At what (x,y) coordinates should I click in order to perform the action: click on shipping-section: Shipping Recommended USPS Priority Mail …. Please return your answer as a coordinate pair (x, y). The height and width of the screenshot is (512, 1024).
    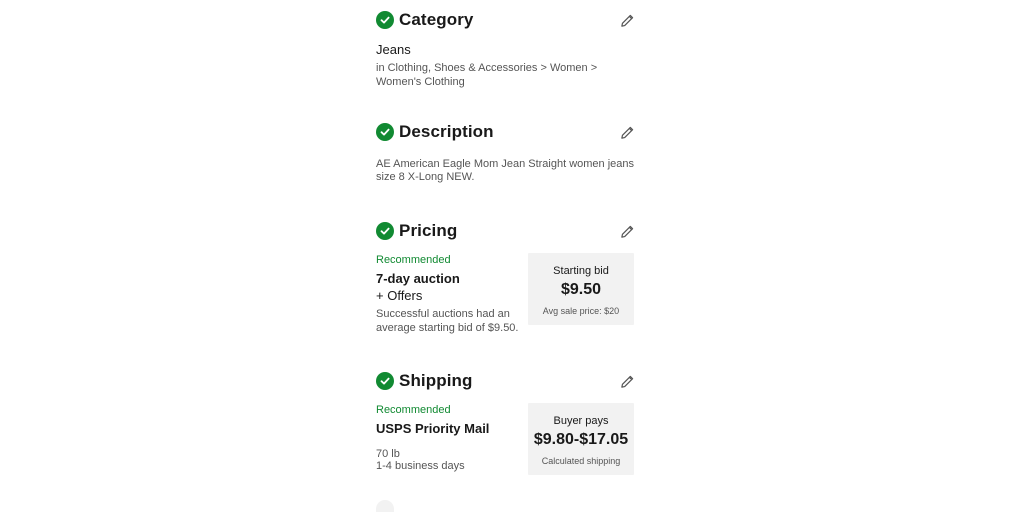
    Looking at the image, I should click on (506, 423).